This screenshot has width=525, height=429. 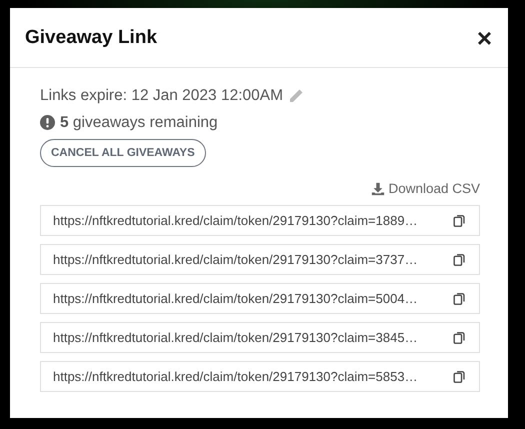 I want to click on close-button: ×, so click(x=484, y=37).